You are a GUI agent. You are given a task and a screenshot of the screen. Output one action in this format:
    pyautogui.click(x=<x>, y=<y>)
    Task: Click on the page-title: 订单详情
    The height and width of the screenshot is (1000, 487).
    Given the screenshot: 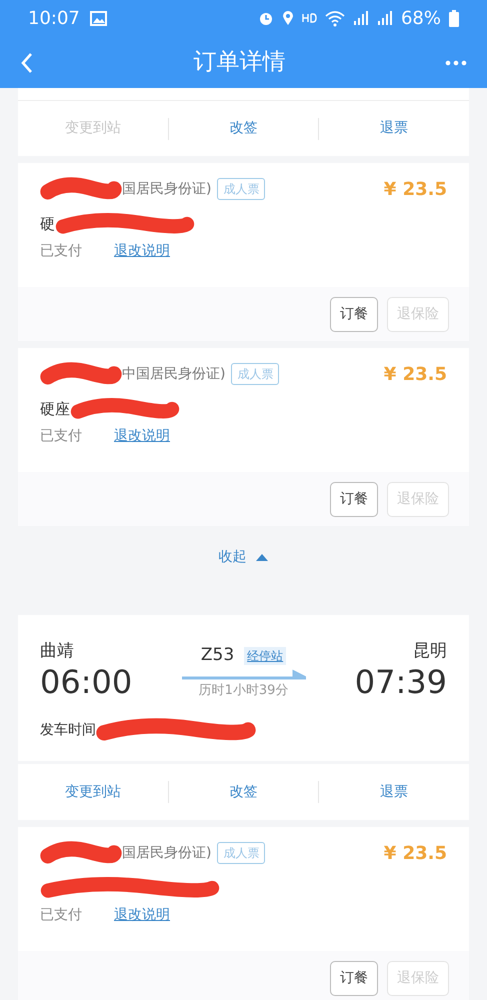 What is the action you would take?
    pyautogui.click(x=240, y=62)
    